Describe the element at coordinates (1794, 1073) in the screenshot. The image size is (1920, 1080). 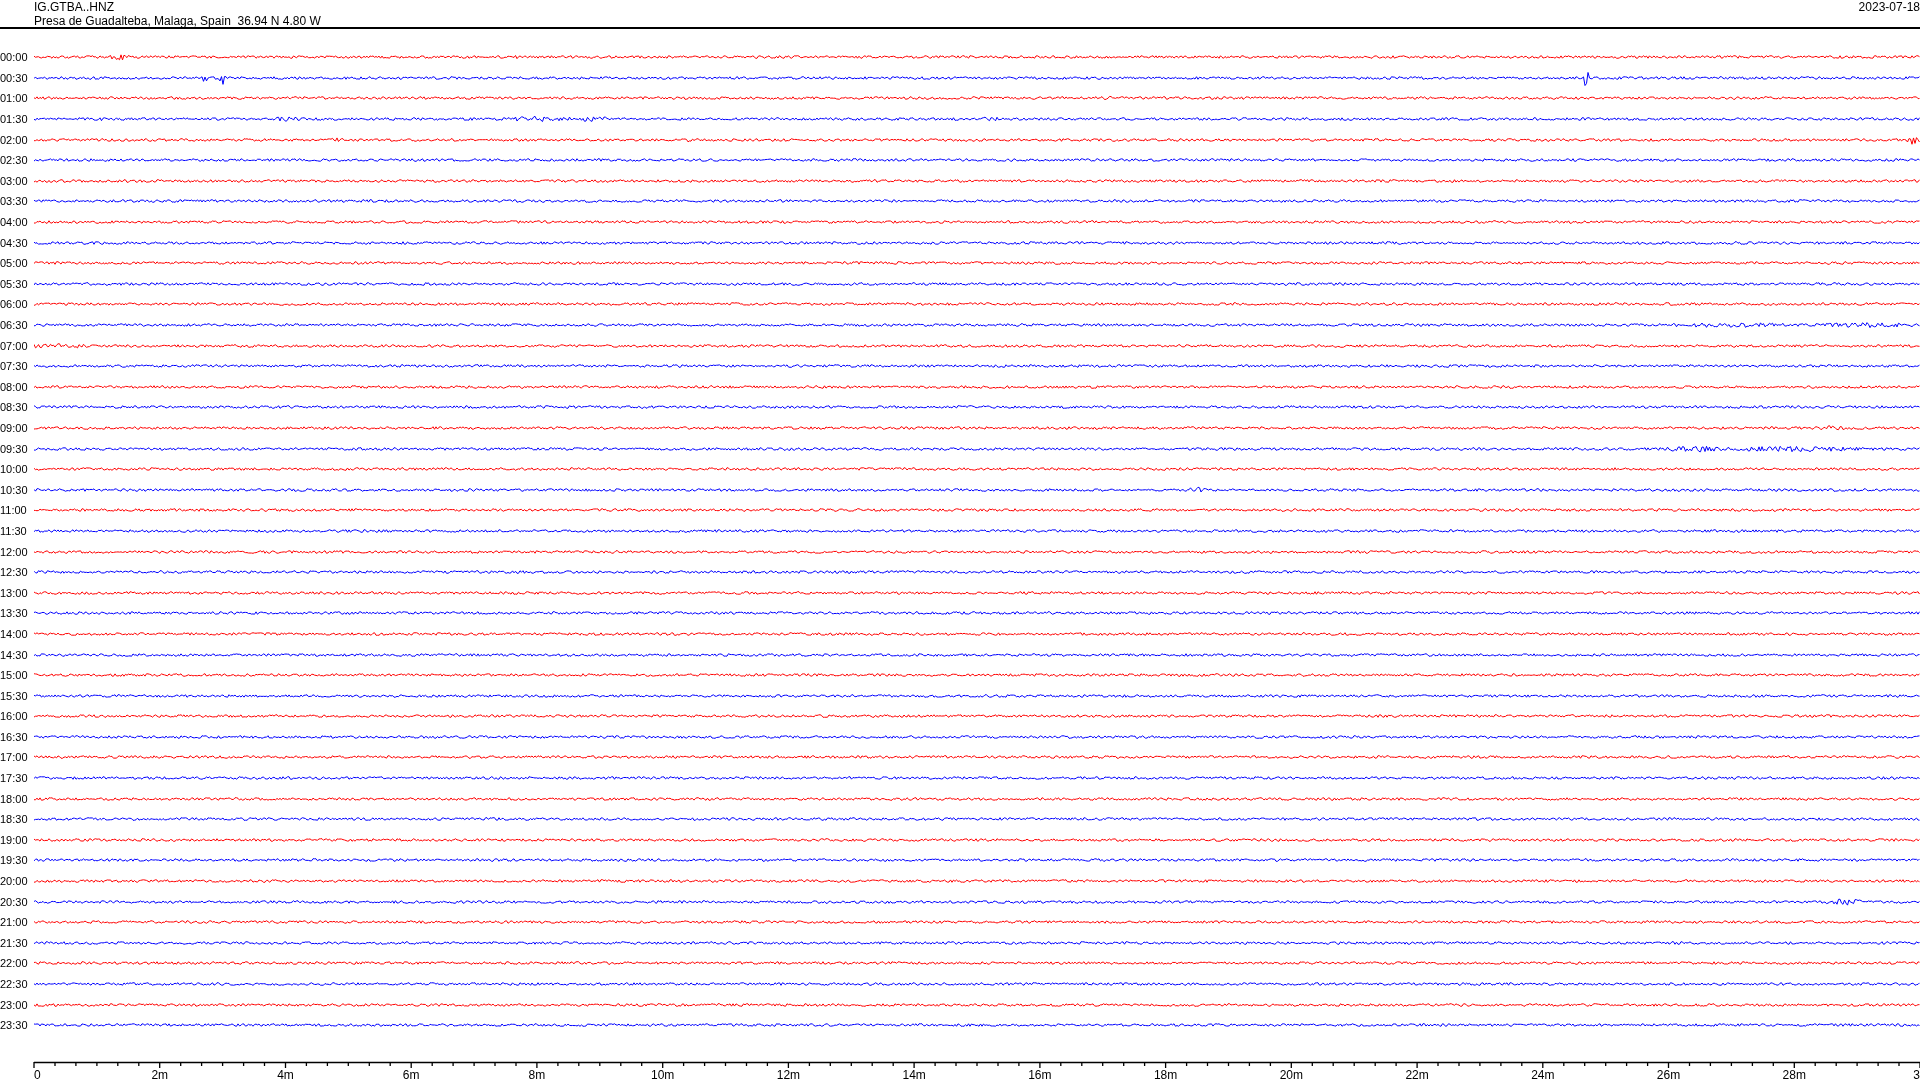
I see `axis-tick-label: 28m` at that location.